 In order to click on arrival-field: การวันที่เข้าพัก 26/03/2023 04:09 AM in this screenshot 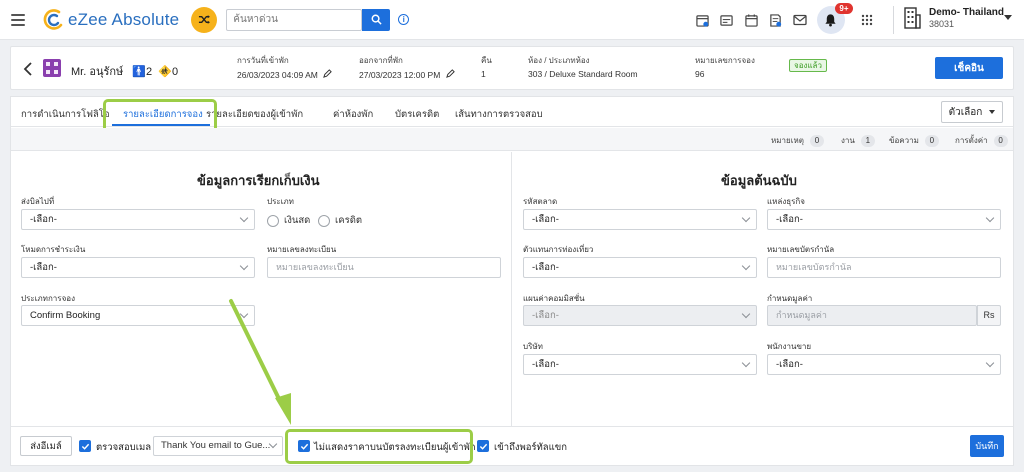, I will do `click(285, 67)`.